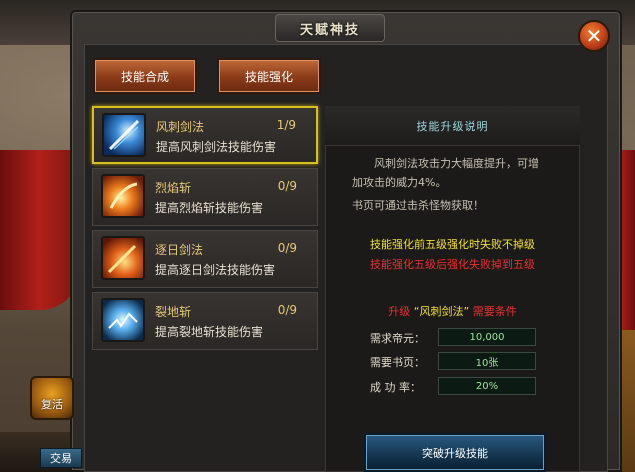  What do you see at coordinates (123, 196) in the screenshot?
I see `flame-slash-icon` at bounding box center [123, 196].